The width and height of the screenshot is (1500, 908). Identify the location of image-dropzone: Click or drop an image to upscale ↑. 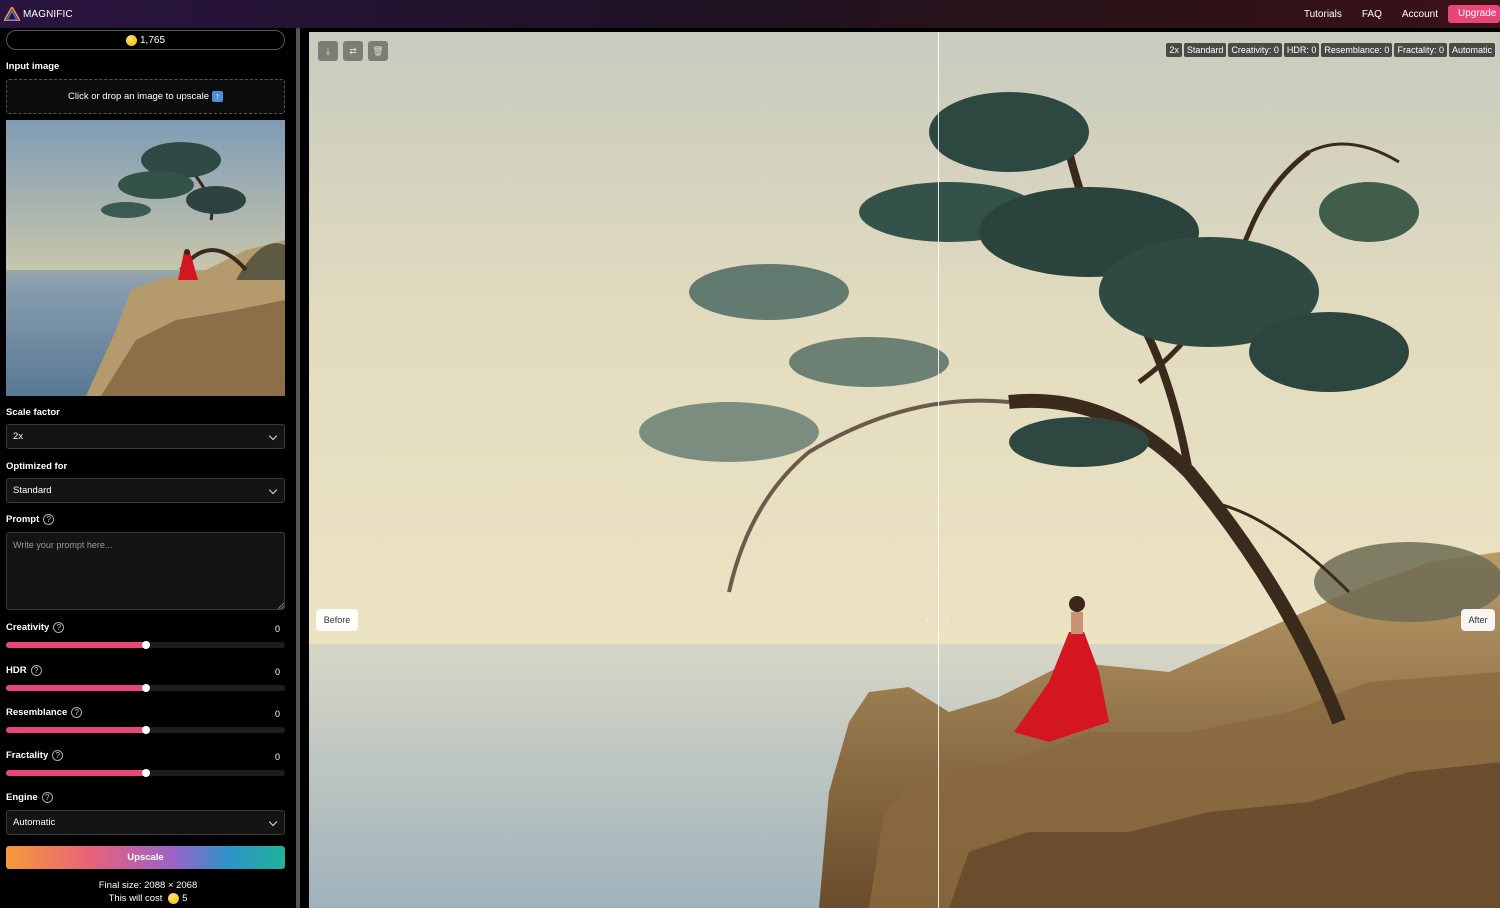
(145, 96).